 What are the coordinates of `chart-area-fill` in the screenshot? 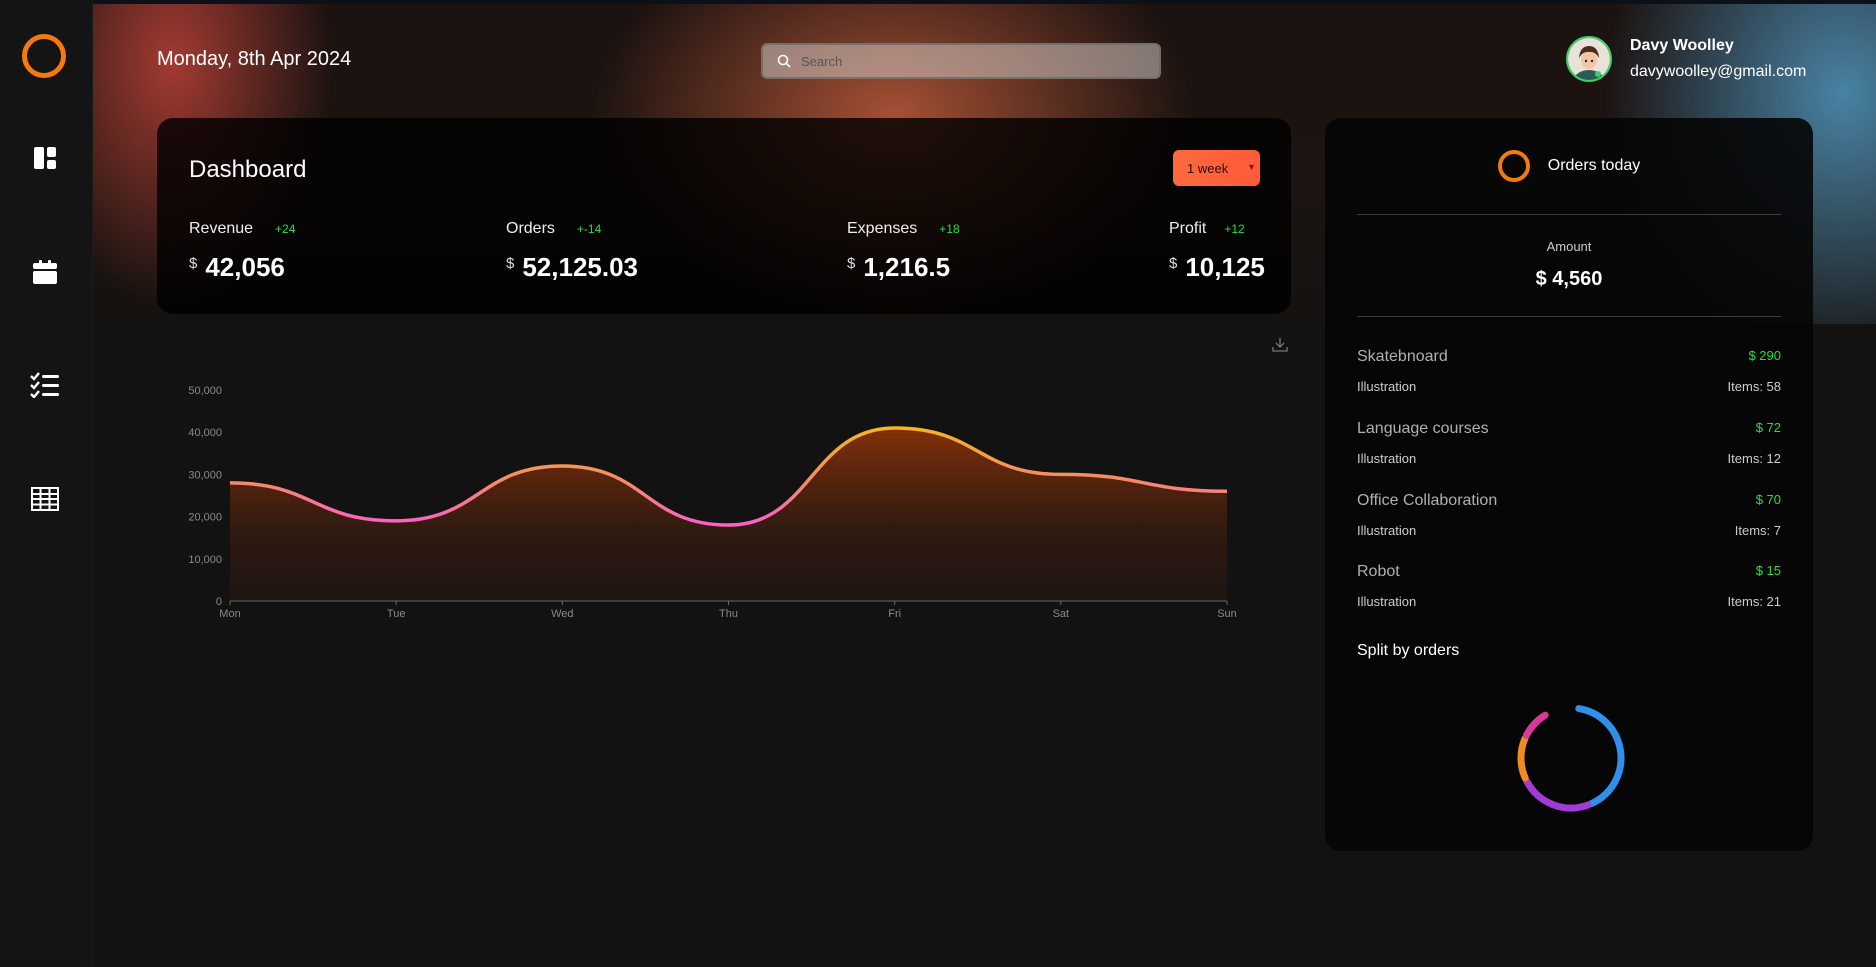 It's located at (728, 514).